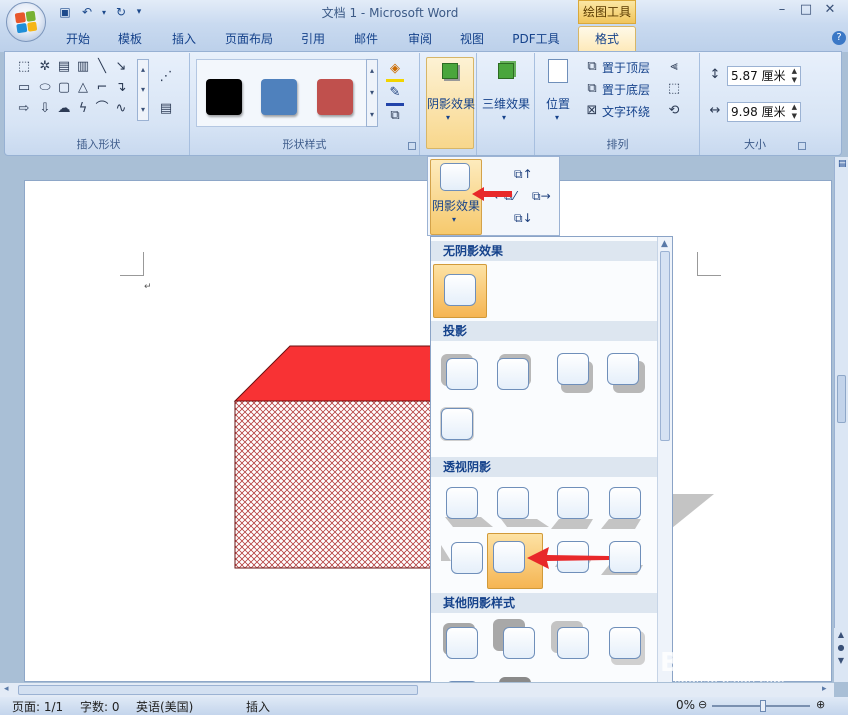 Image resolution: width=848 pixels, height=715 pixels. I want to click on style-gallery-scroll: ▴ ▾ ▾, so click(372, 93).